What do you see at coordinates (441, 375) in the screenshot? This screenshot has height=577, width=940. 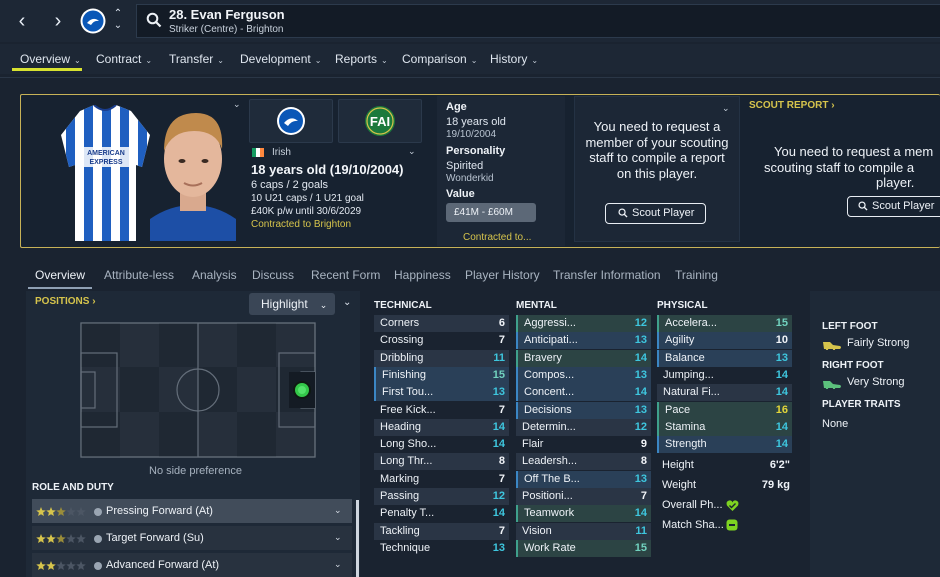 I see `attribute-row: Finishing 15` at bounding box center [441, 375].